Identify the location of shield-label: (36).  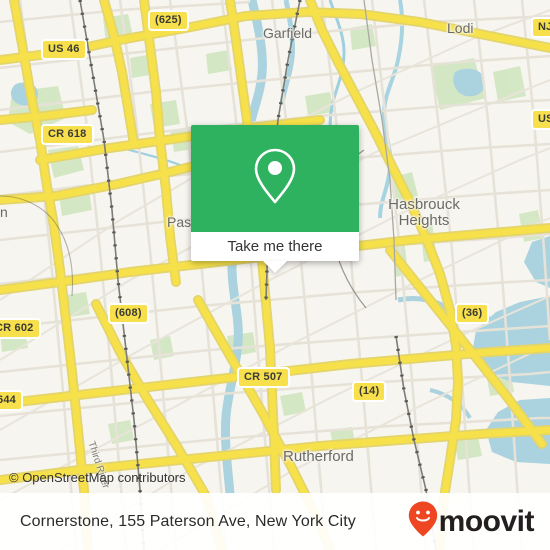
(472, 313).